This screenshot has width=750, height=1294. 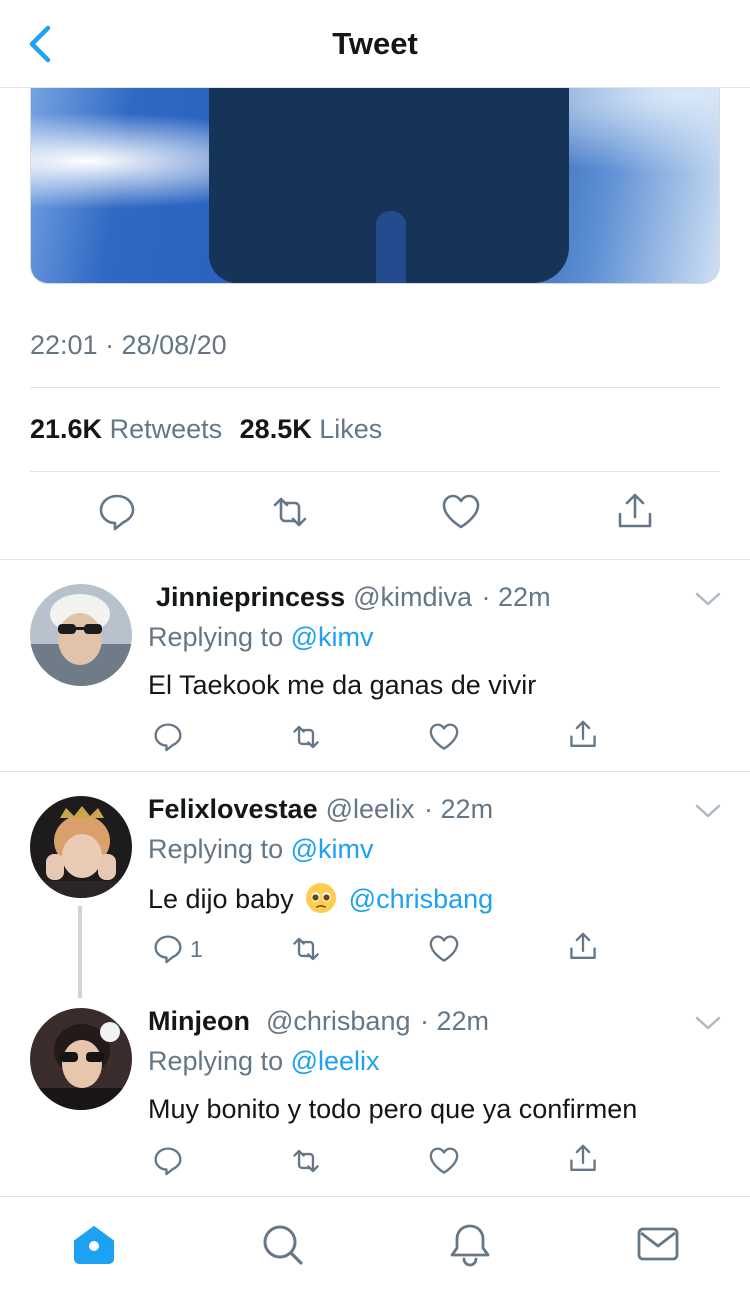 I want to click on likes-label: Likes, so click(x=350, y=429).